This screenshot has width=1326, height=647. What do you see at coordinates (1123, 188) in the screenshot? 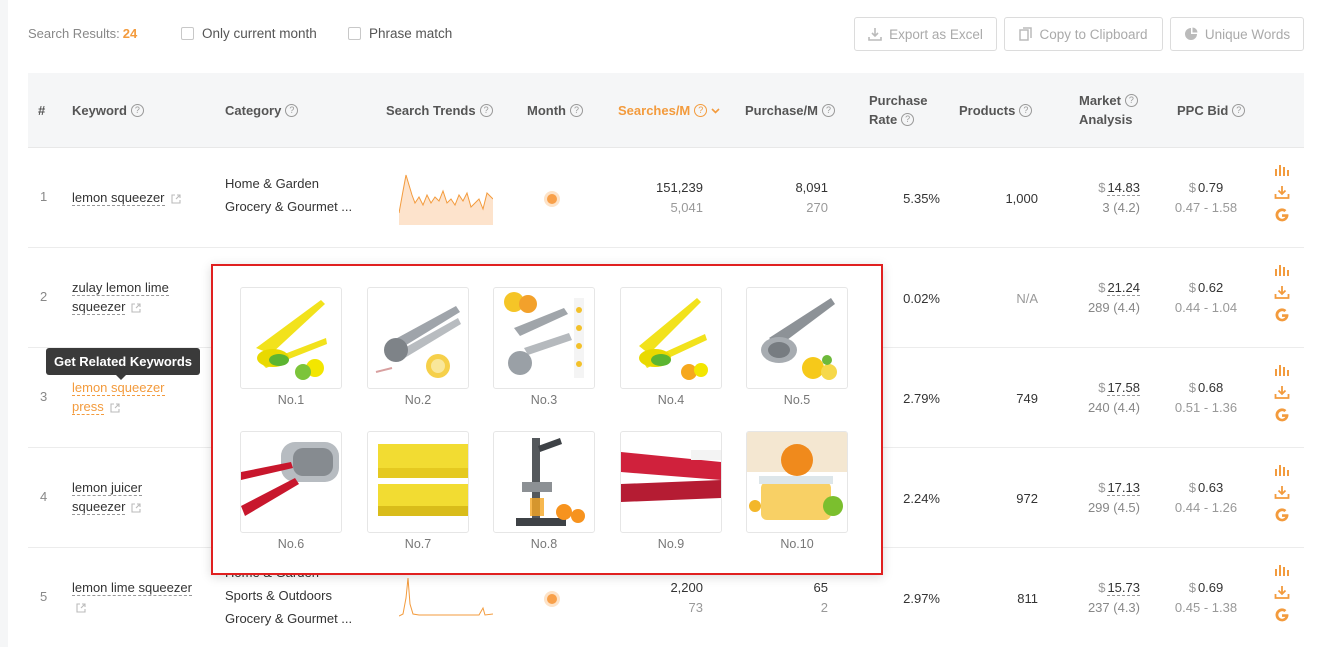
I see `market-price: 14.83` at bounding box center [1123, 188].